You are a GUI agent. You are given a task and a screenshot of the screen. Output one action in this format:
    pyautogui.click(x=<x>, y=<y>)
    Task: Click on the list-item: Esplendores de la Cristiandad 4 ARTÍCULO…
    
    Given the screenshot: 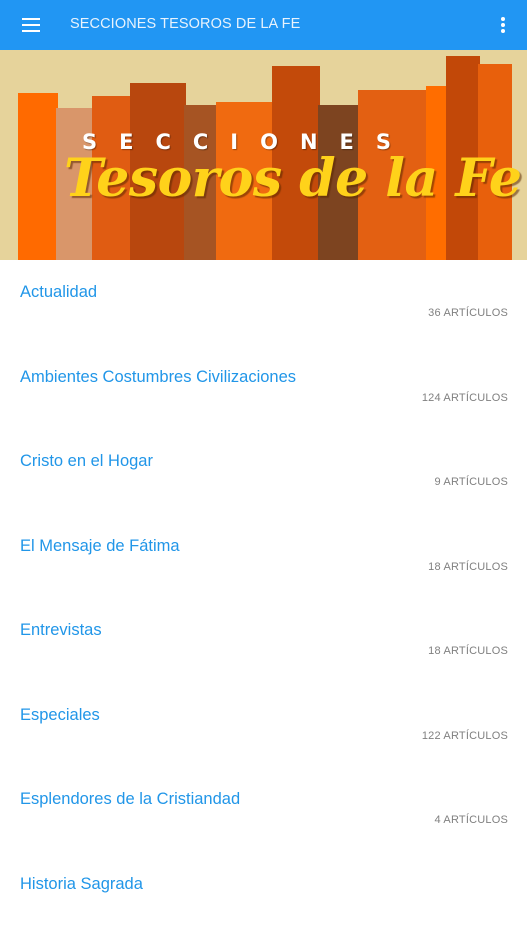 What is the action you would take?
    pyautogui.click(x=263, y=809)
    